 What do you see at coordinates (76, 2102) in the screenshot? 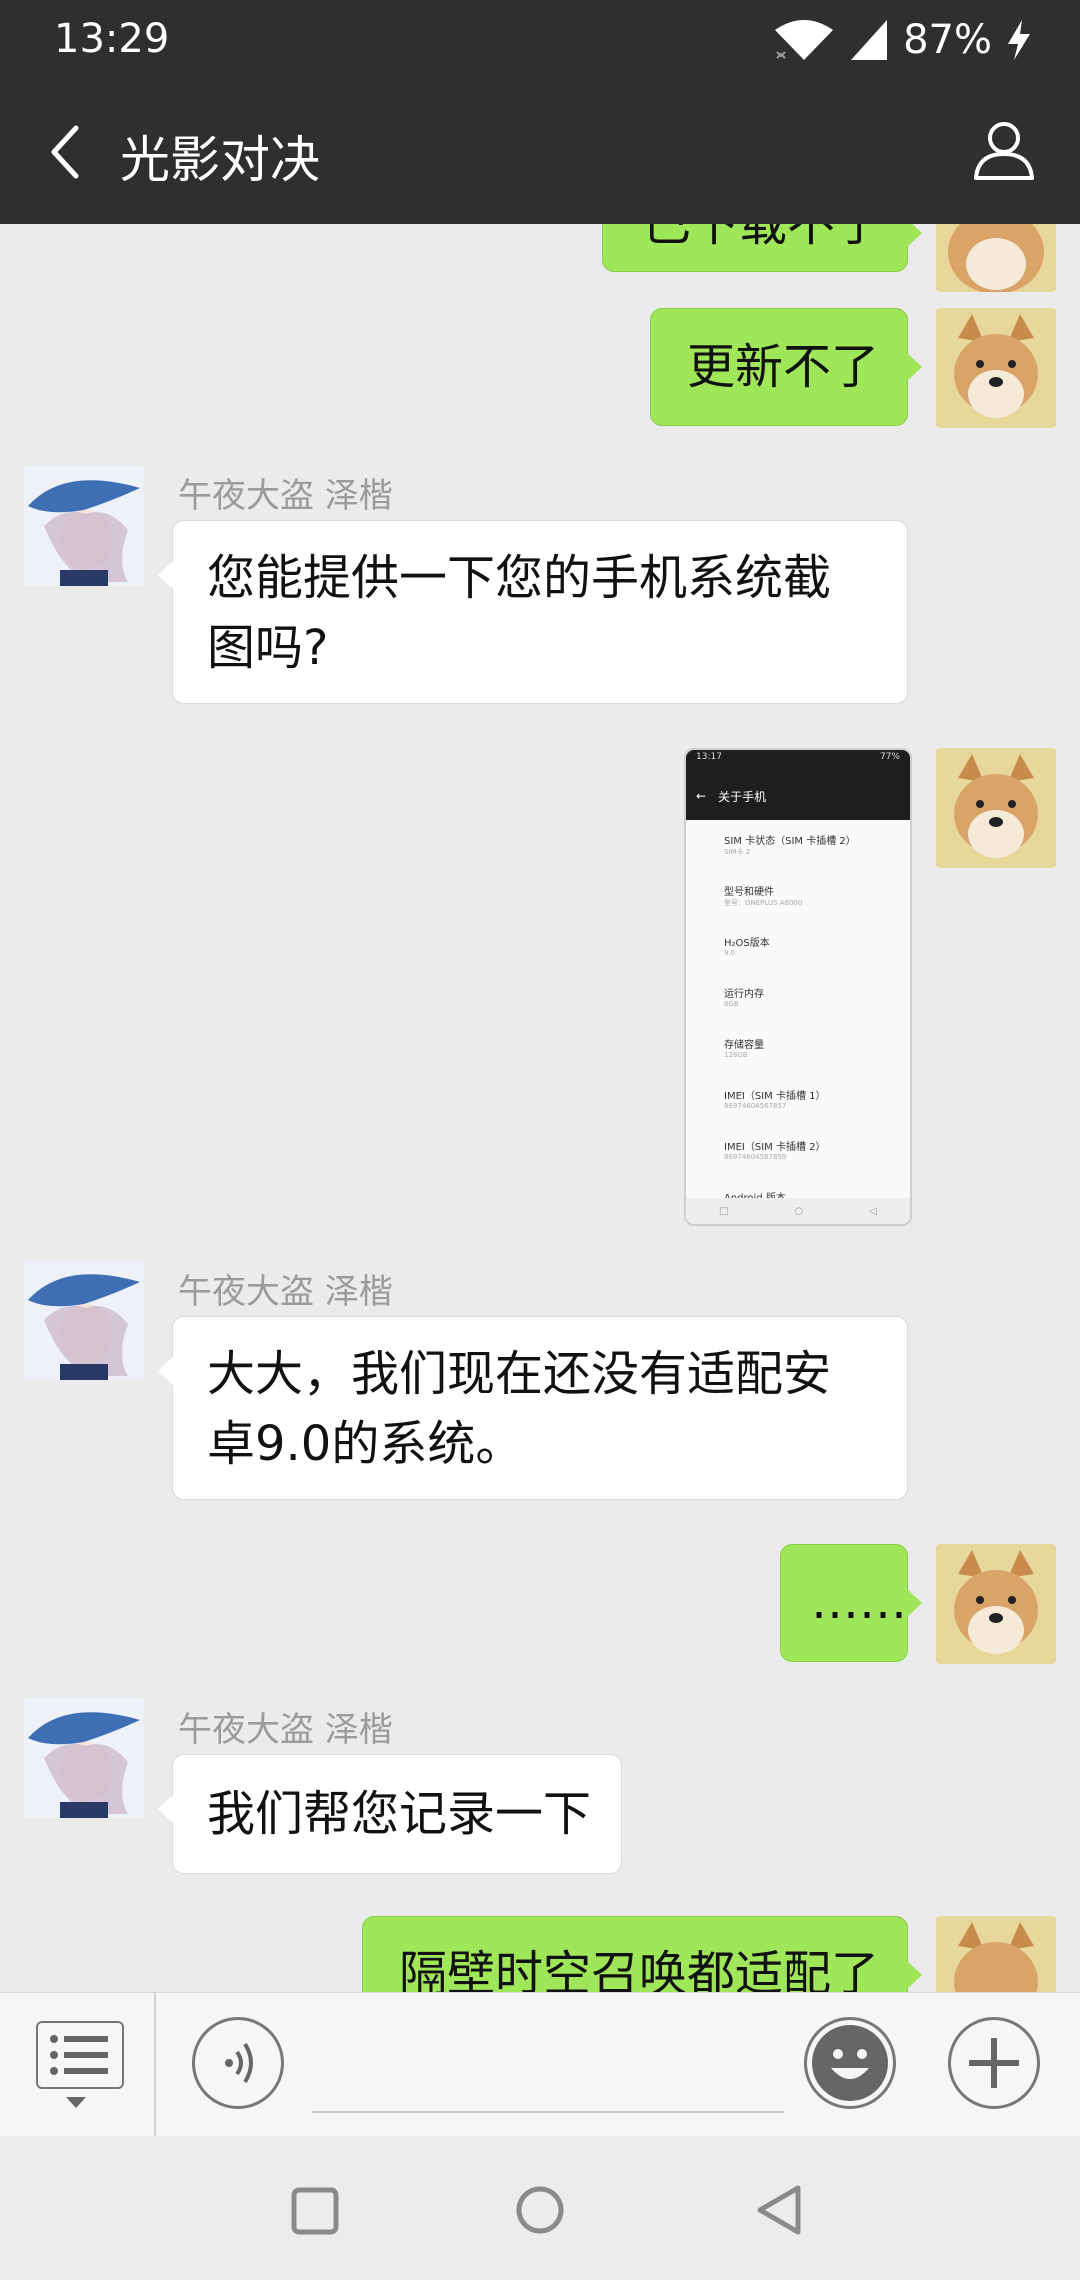
I see `caret-down-icon` at bounding box center [76, 2102].